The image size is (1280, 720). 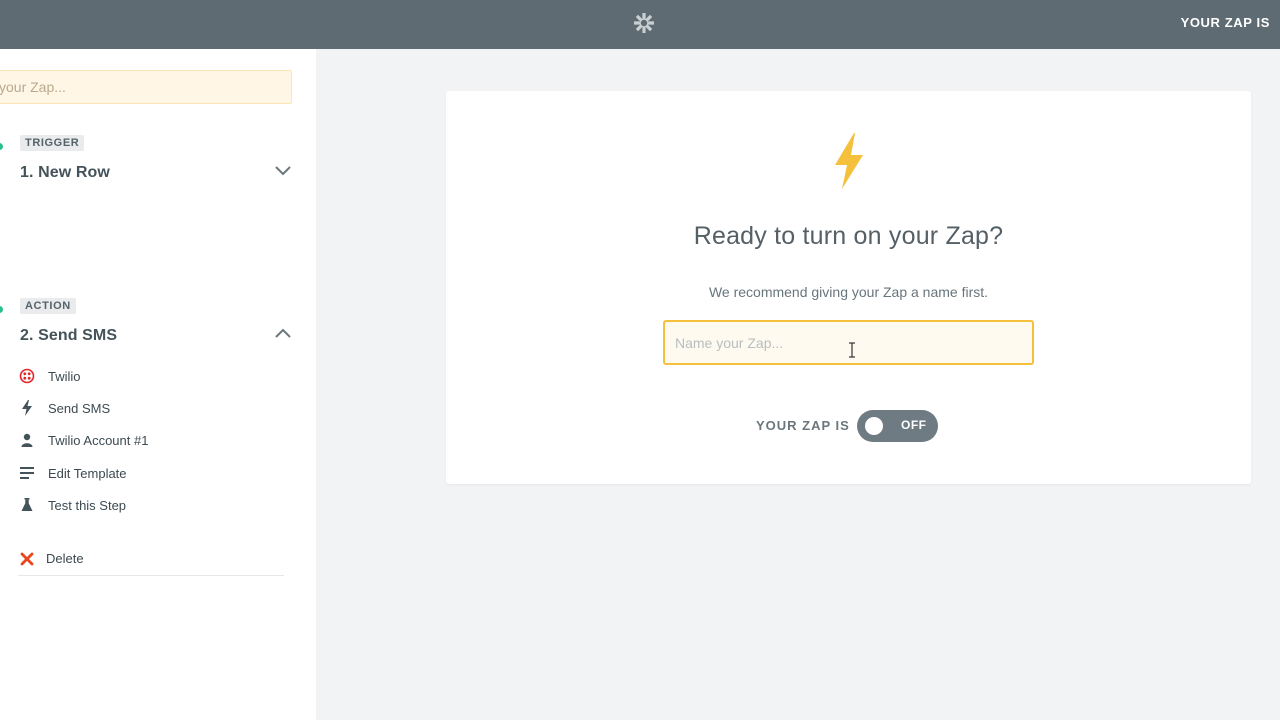 I want to click on action-status-dot, so click(x=1, y=309).